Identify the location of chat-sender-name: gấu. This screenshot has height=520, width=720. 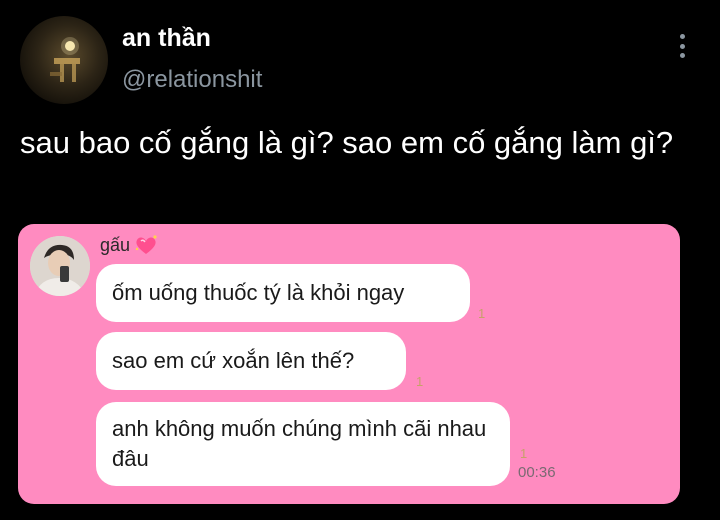
(115, 244).